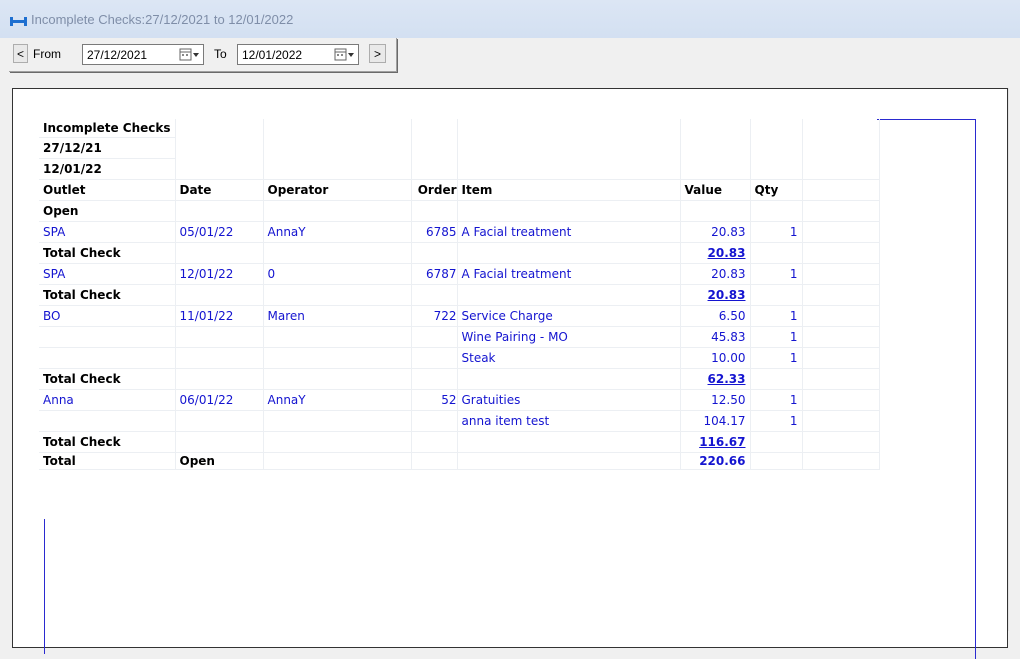 The width and height of the screenshot is (1020, 659). What do you see at coordinates (459, 337) in the screenshot?
I see `table-row: Wine Pairing - MO 45.83 1` at bounding box center [459, 337].